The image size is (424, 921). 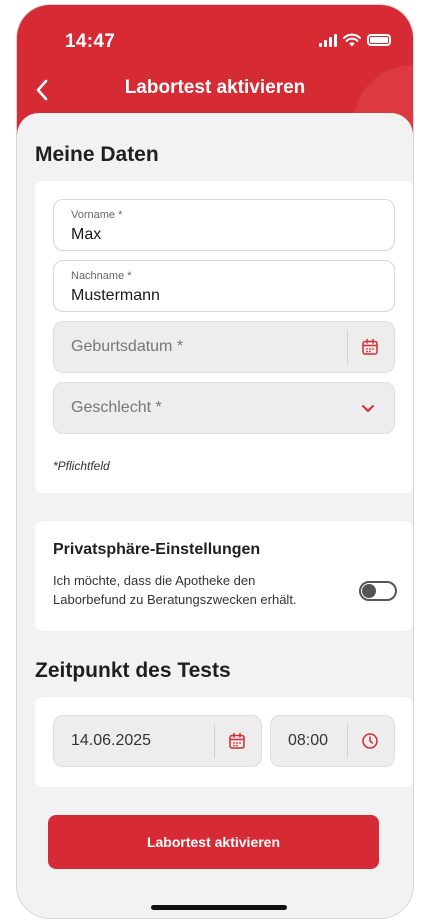 I want to click on first-name-label: Vorname *, so click(x=97, y=215).